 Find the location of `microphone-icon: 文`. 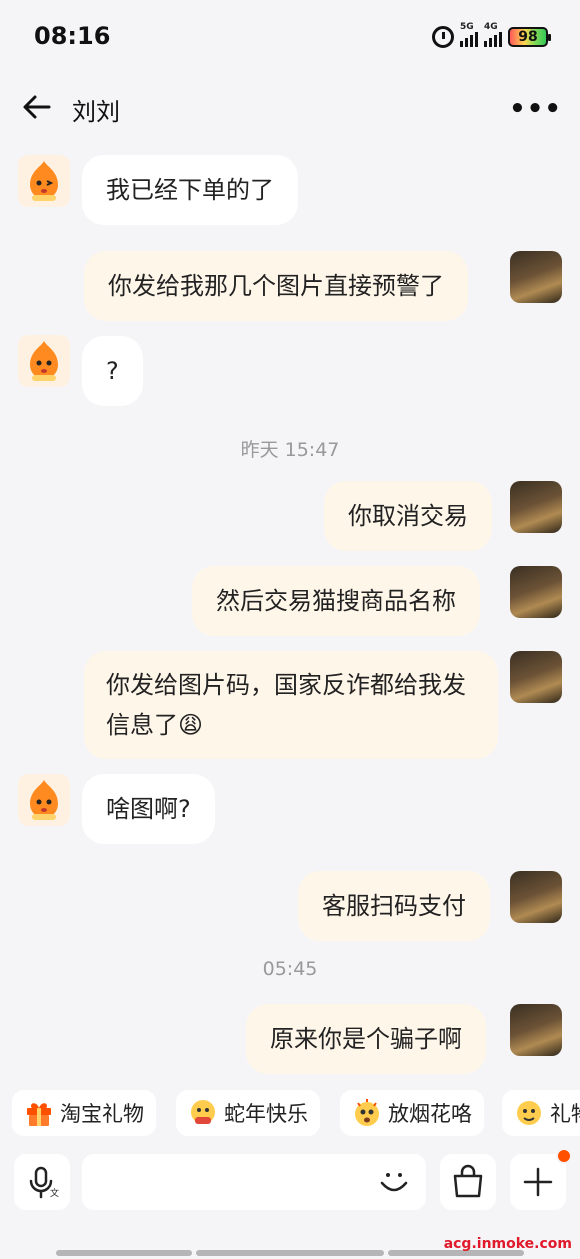

microphone-icon: 文 is located at coordinates (44, 1182).